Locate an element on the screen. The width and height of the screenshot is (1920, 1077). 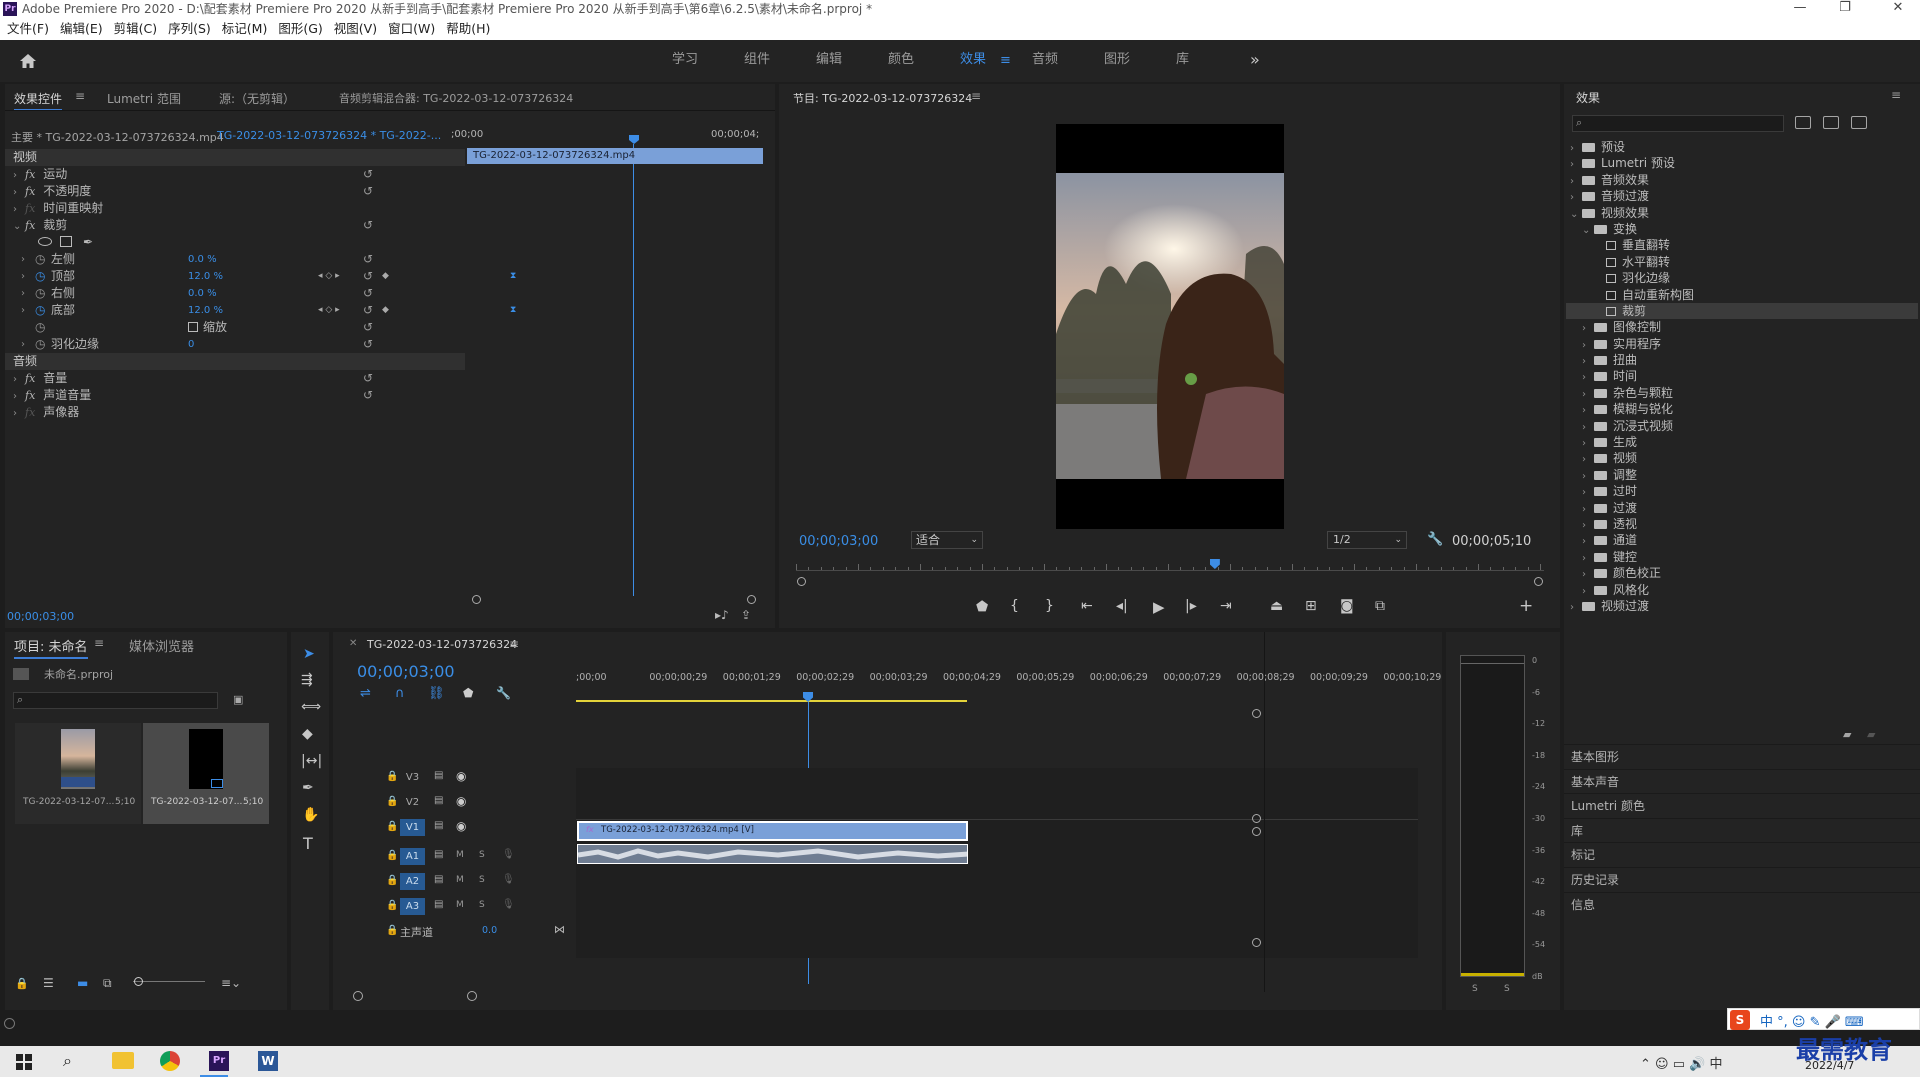
effect-row: › fx 运动 ↺ is located at coordinates (235, 174).